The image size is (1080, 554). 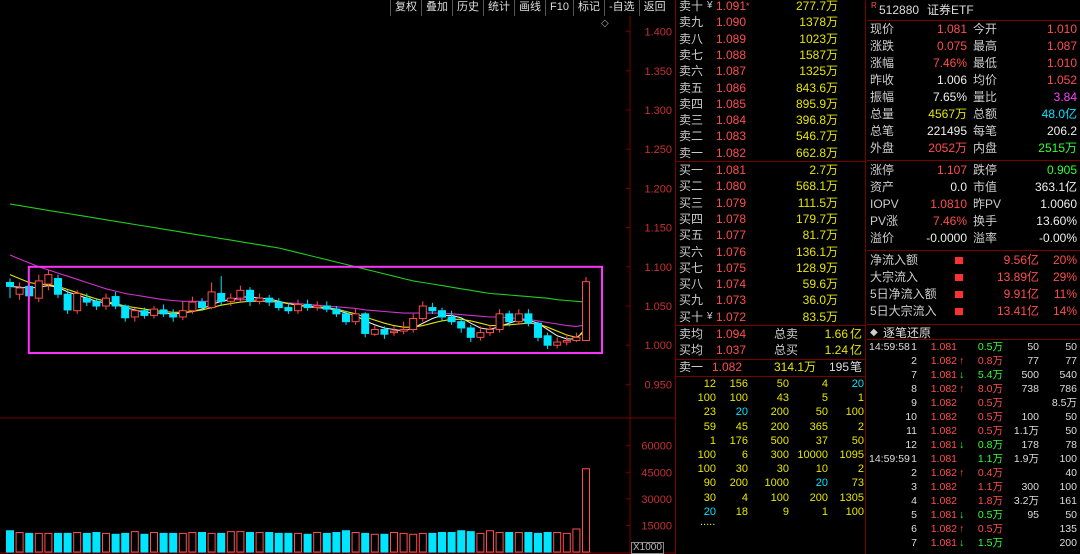 I want to click on toolbar-button-1: 叠加, so click(x=436, y=8).